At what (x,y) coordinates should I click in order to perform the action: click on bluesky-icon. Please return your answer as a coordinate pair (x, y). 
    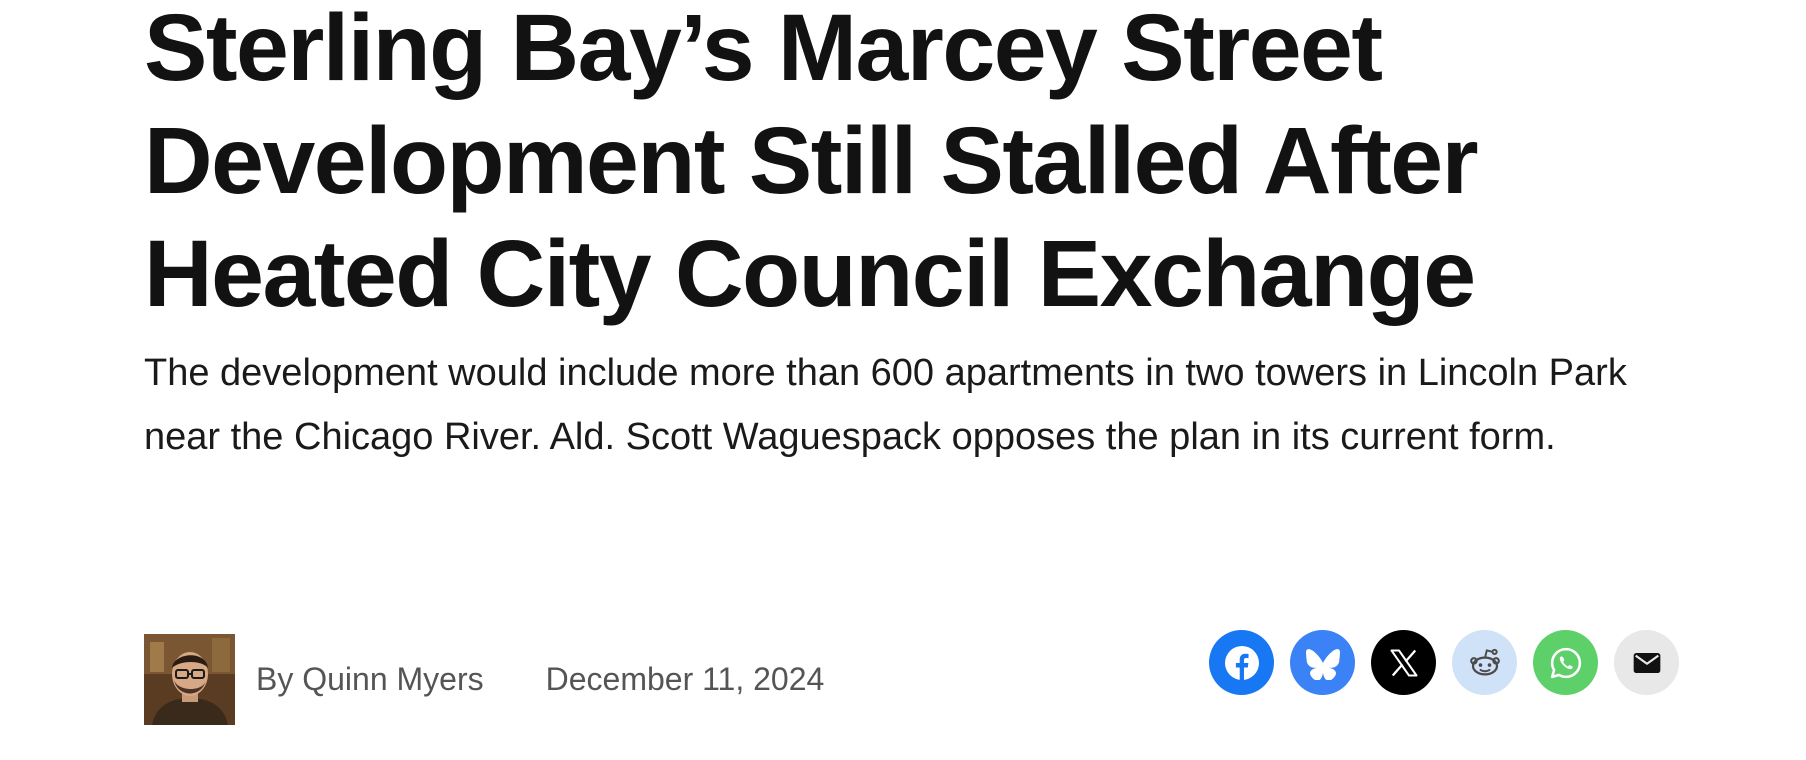
    Looking at the image, I should click on (1322, 664).